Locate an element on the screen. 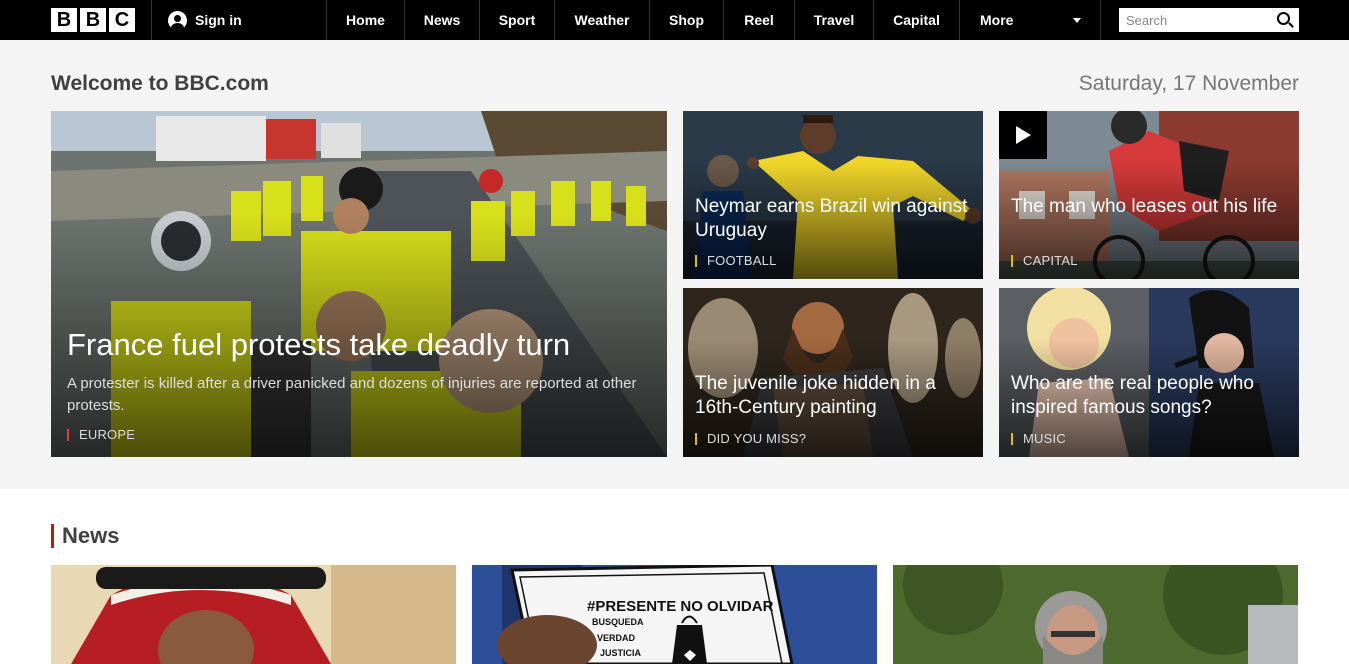 The width and height of the screenshot is (1349, 664). user-icon is located at coordinates (177, 20).